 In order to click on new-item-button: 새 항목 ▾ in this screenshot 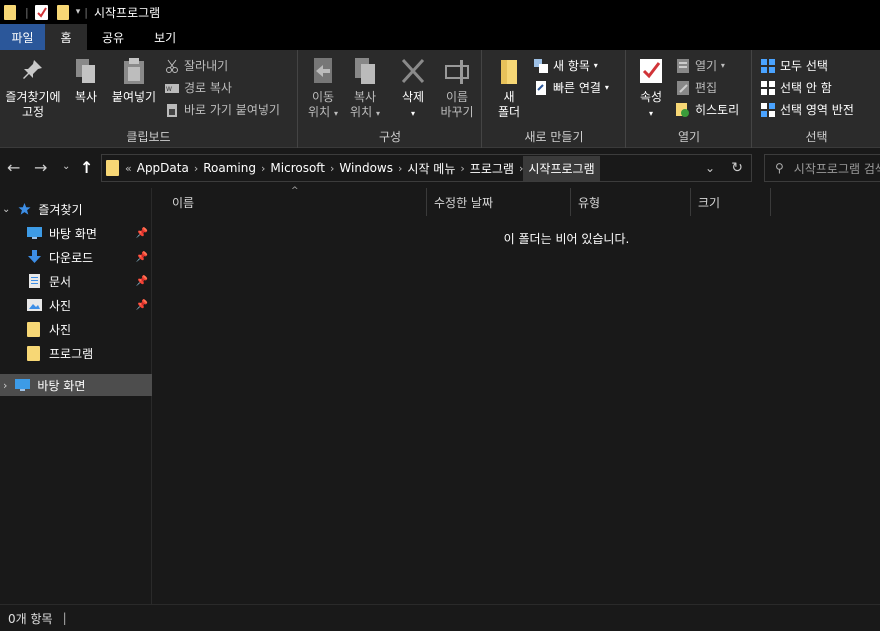, I will do `click(566, 65)`.